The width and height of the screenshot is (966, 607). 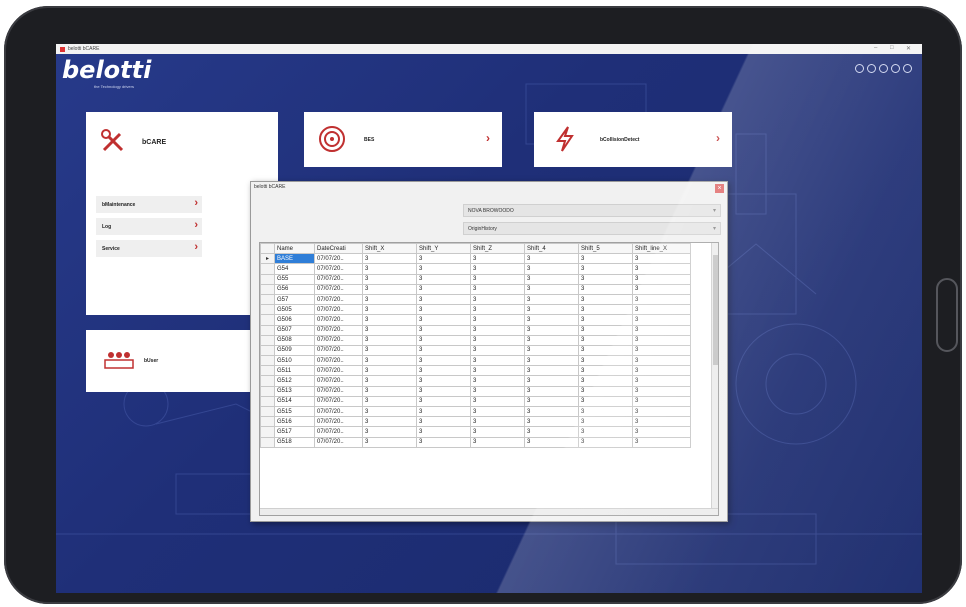 I want to click on table-row: G515 07/07/20.. 3 3 3 3 3 3, so click(x=475, y=411).